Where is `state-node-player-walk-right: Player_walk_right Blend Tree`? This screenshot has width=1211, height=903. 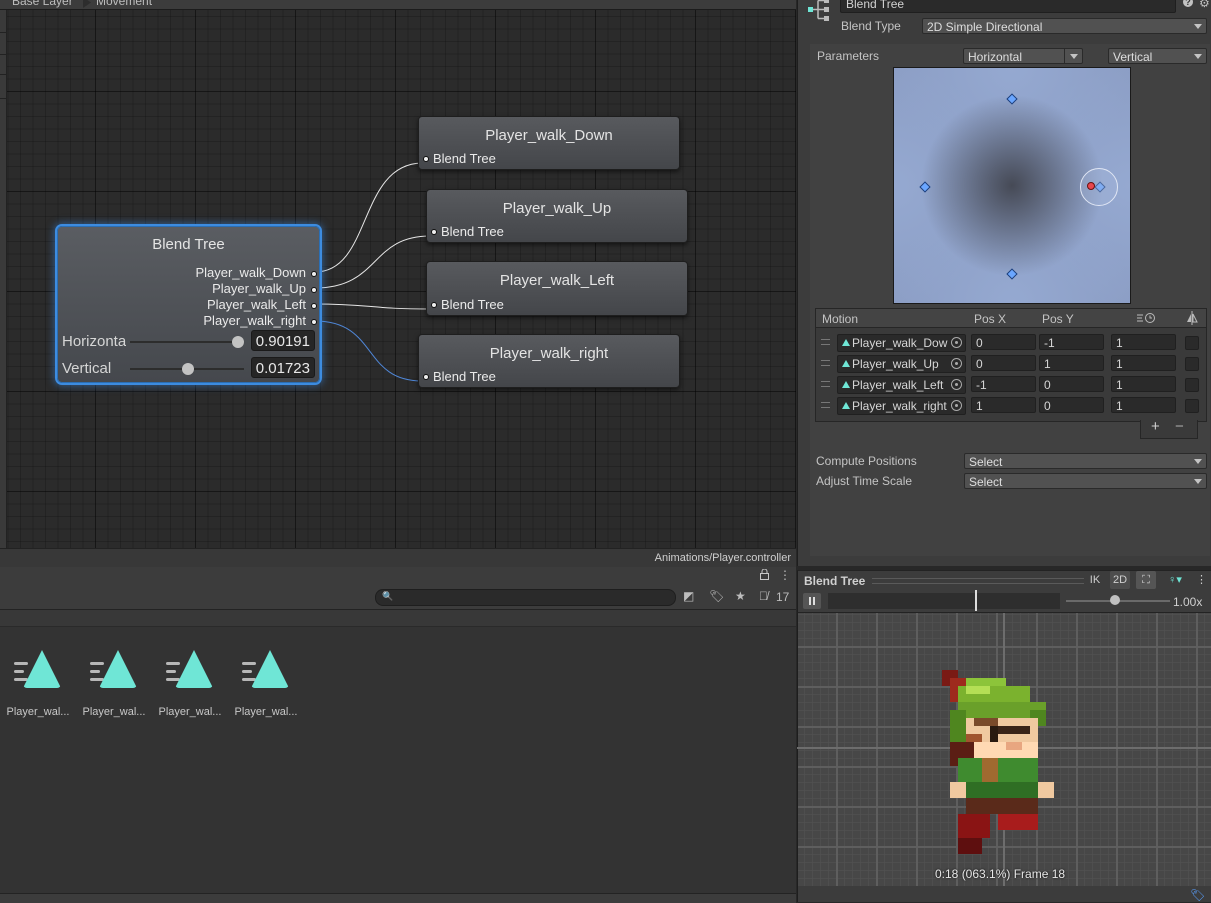 state-node-player-walk-right: Player_walk_right Blend Tree is located at coordinates (549, 361).